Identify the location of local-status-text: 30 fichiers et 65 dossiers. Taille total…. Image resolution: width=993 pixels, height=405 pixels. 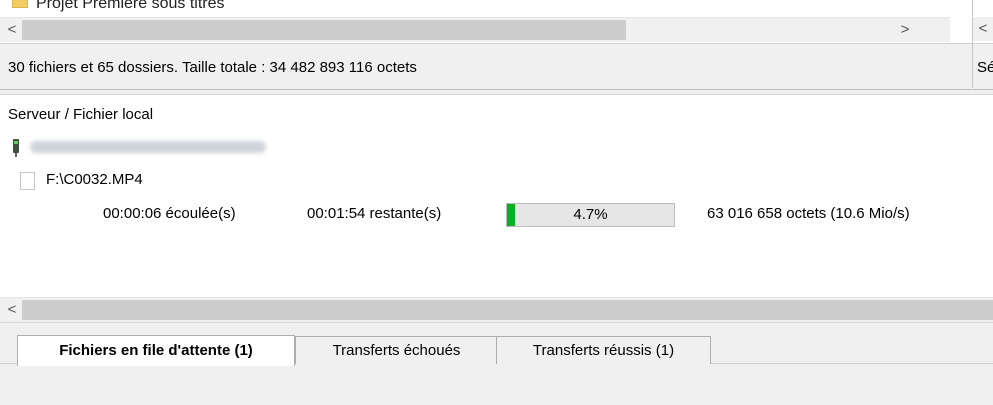
(212, 67).